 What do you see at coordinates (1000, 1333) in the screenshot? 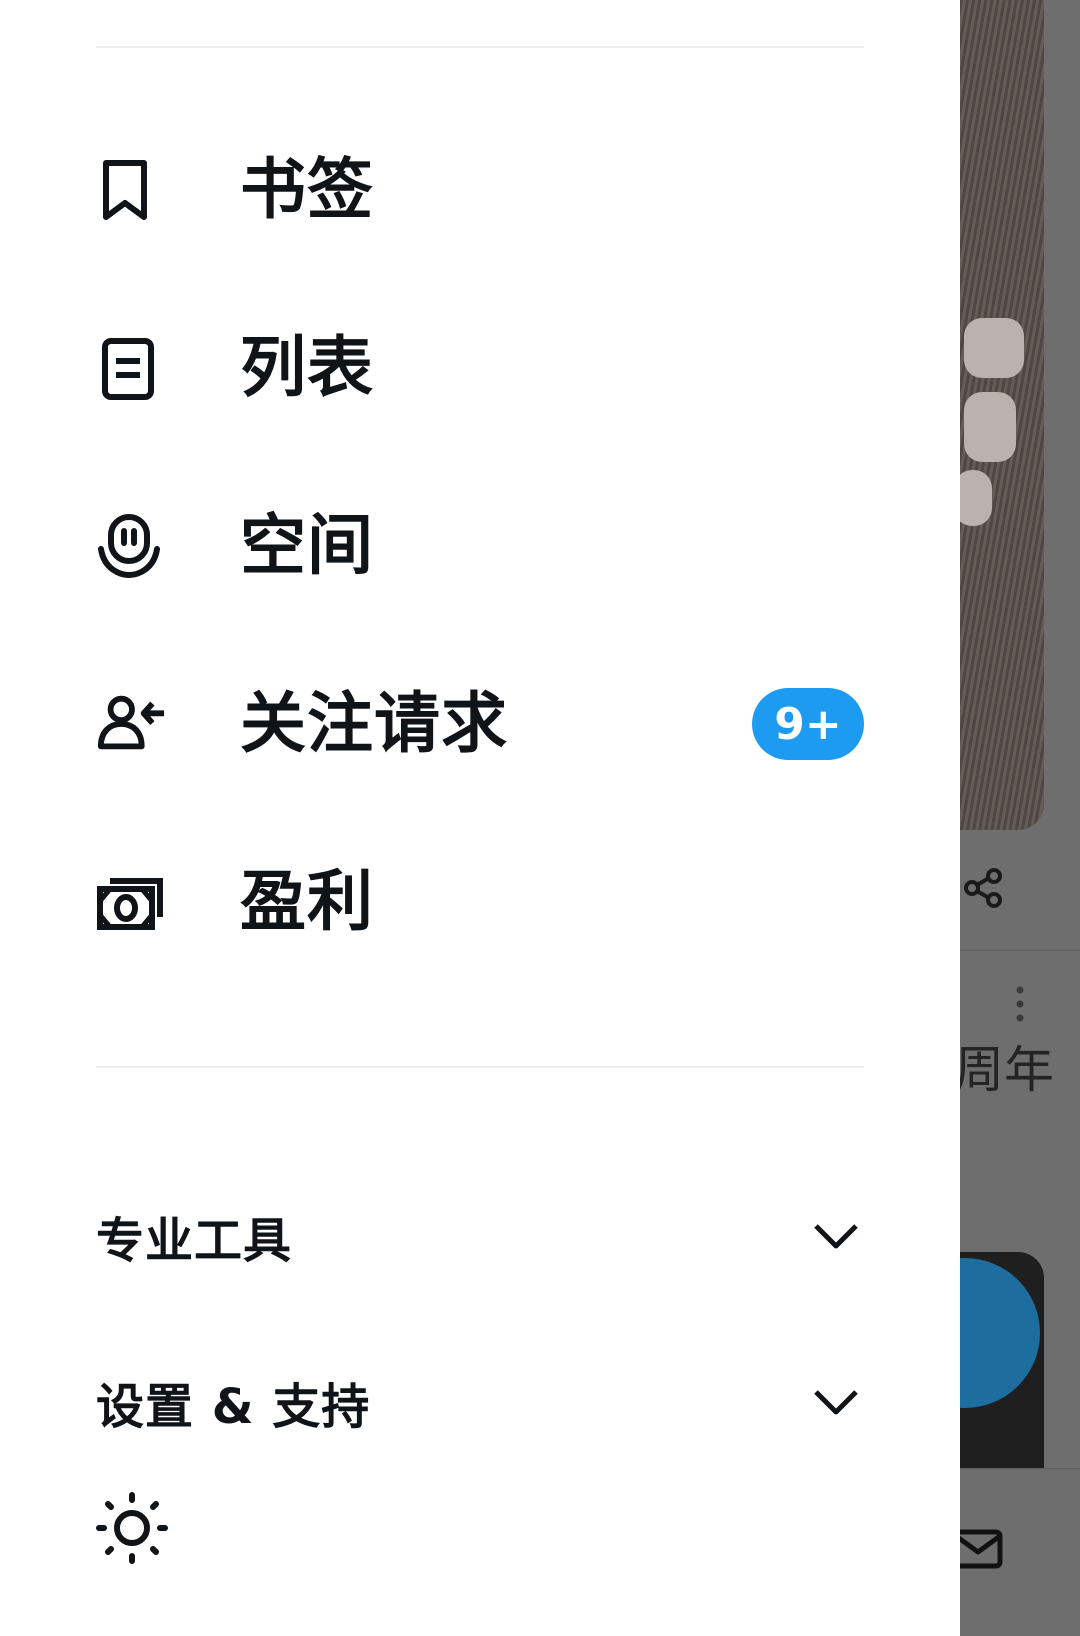
I see `media-thumbnail` at bounding box center [1000, 1333].